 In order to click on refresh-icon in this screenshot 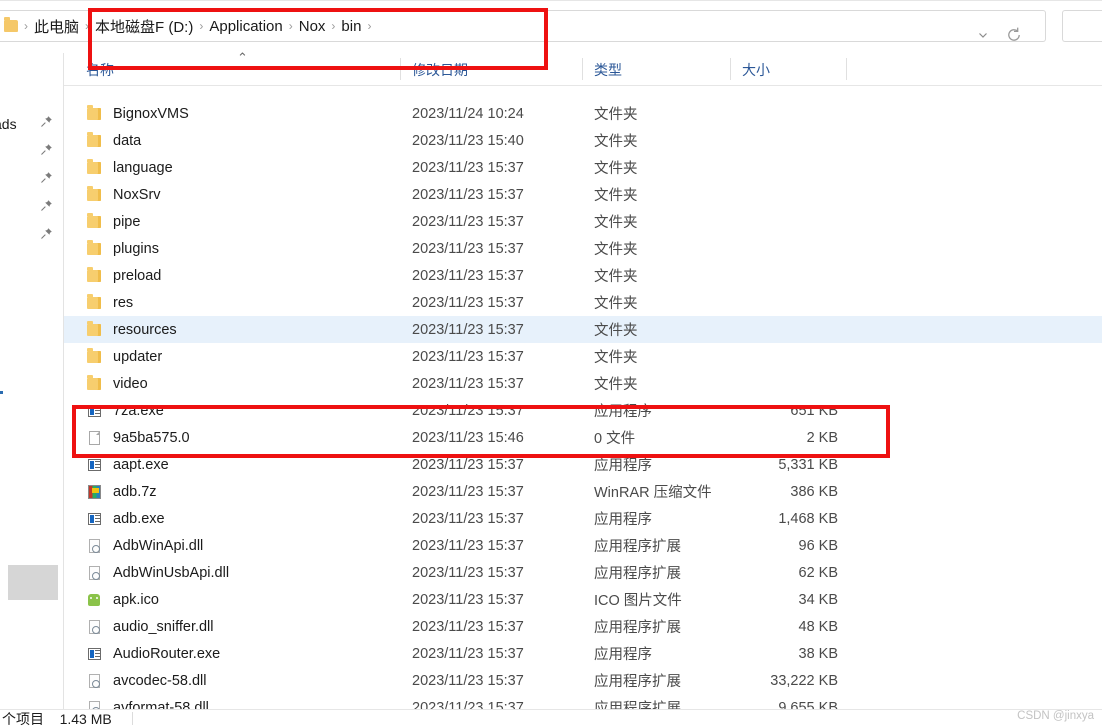, I will do `click(1015, 36)`.